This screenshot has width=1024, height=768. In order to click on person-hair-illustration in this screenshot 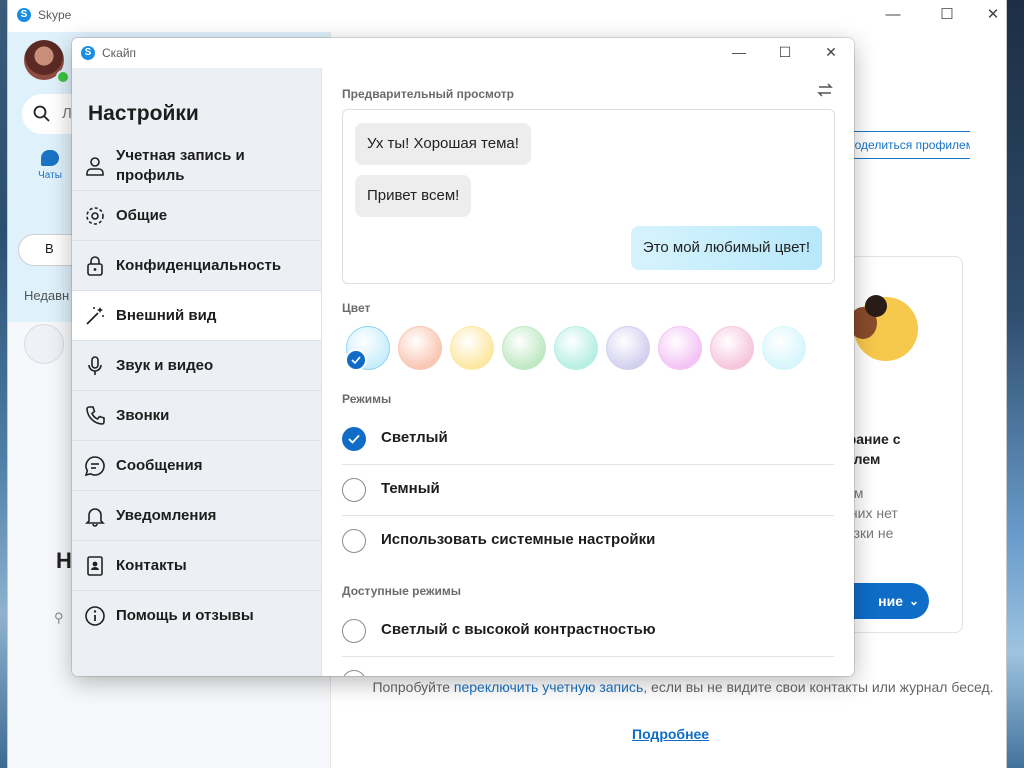, I will do `click(876, 306)`.